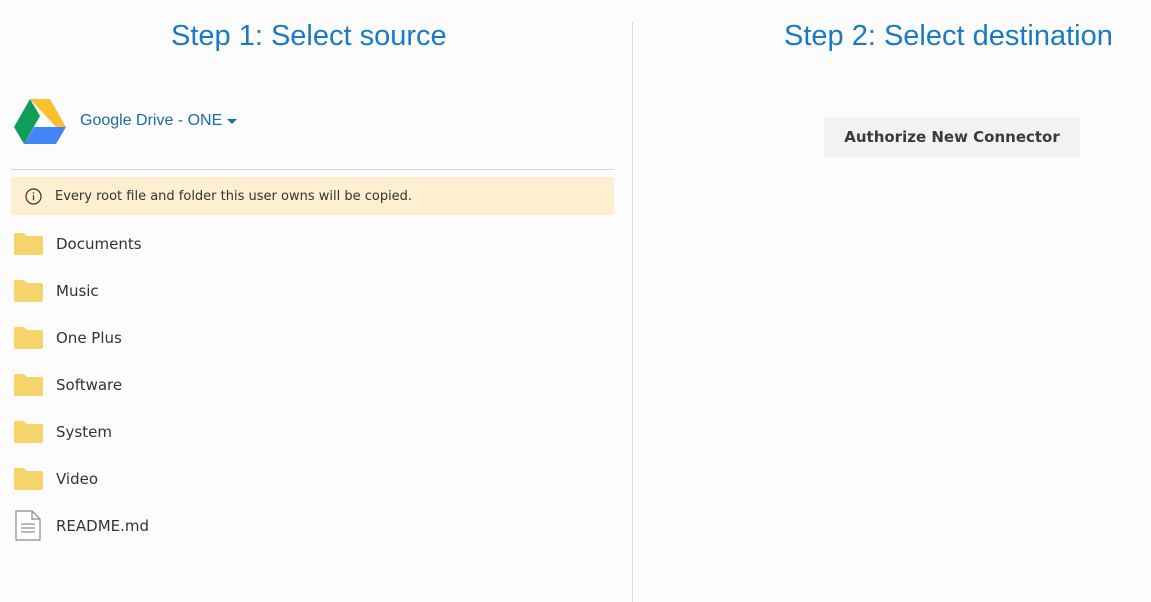  What do you see at coordinates (77, 290) in the screenshot?
I see `item-name: Music` at bounding box center [77, 290].